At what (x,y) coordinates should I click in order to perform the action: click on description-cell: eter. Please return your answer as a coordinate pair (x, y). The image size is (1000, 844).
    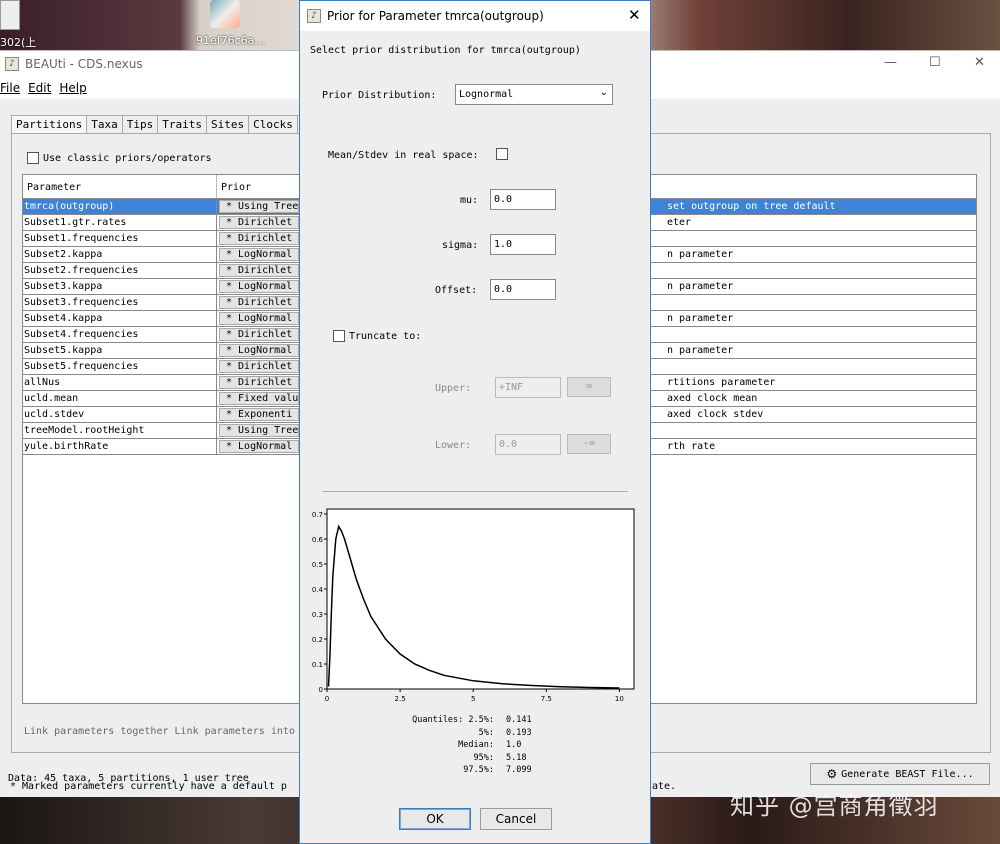
    Looking at the image, I should click on (679, 222).